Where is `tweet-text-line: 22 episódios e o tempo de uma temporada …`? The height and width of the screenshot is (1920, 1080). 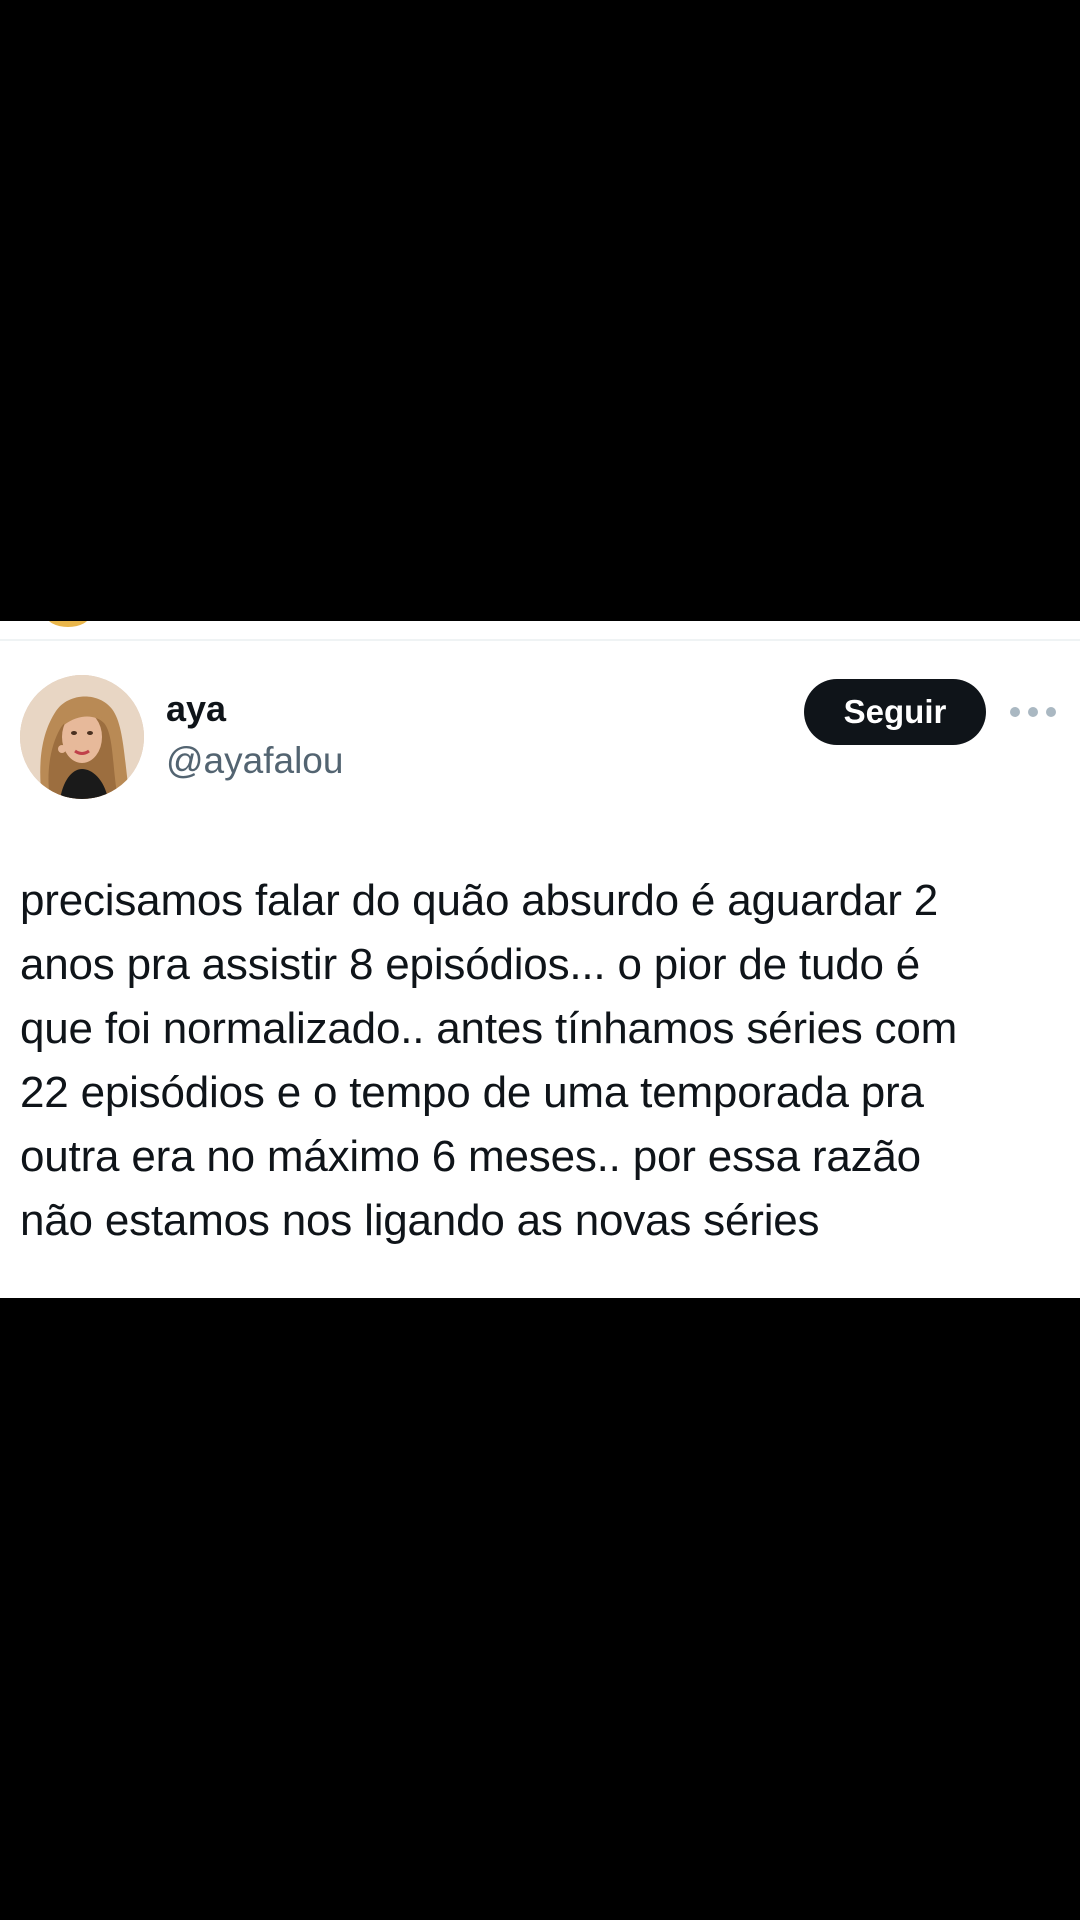
tweet-text-line: 22 episódios e o tempo de uma temporada … is located at coordinates (472, 1092).